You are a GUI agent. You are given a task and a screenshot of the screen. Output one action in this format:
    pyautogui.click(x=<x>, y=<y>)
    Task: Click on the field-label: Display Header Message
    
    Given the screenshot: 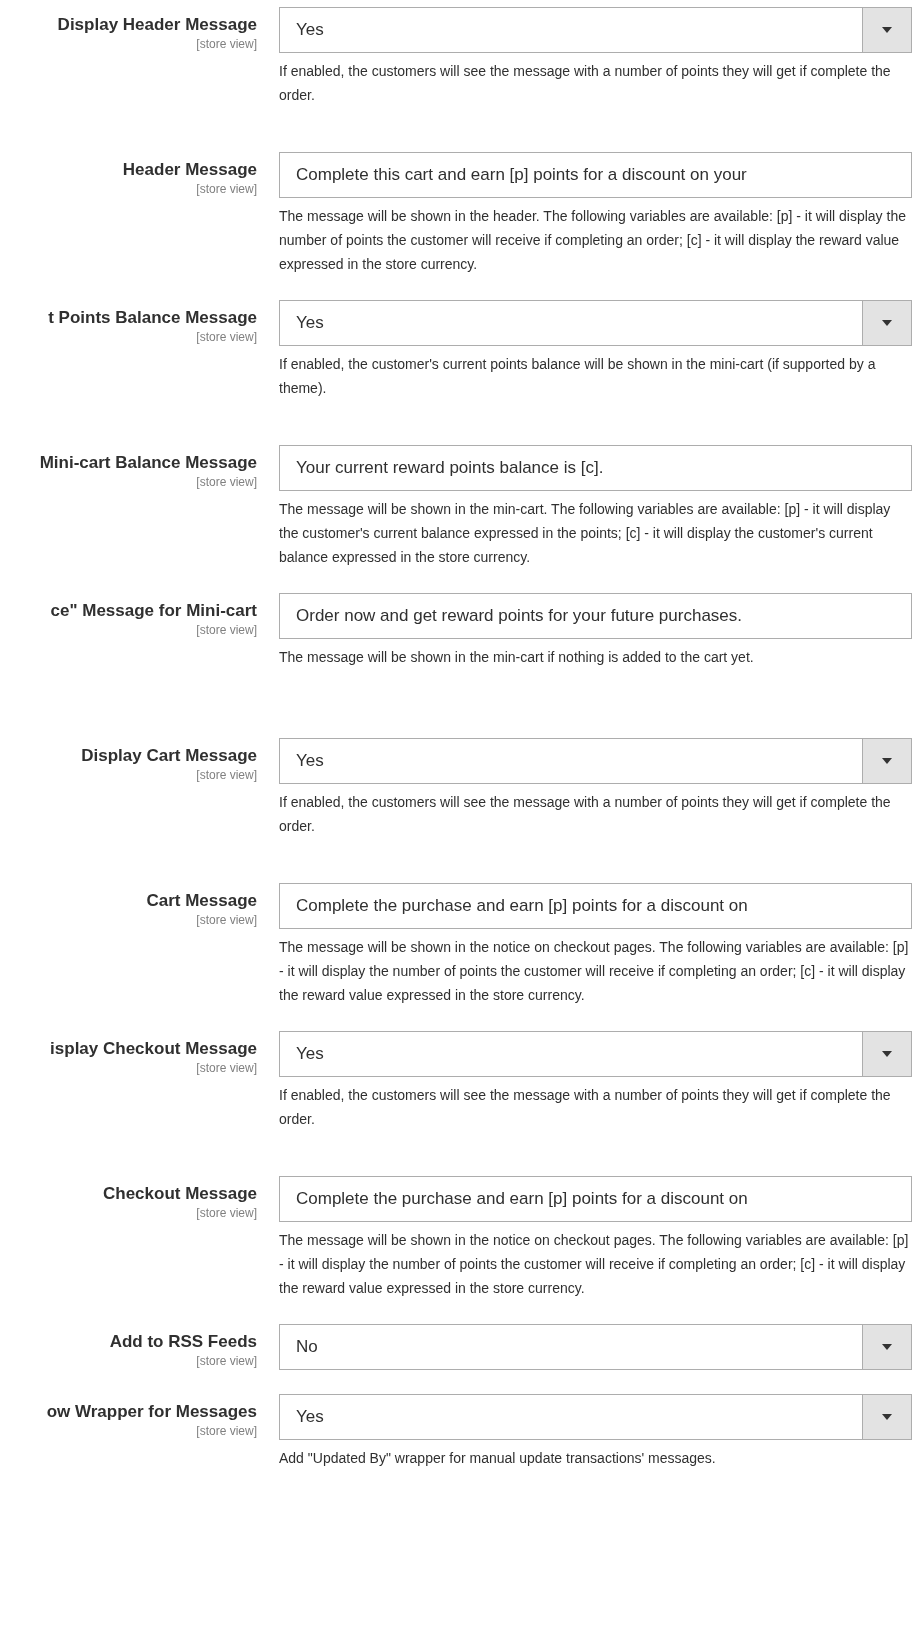 What is the action you would take?
    pyautogui.click(x=157, y=25)
    